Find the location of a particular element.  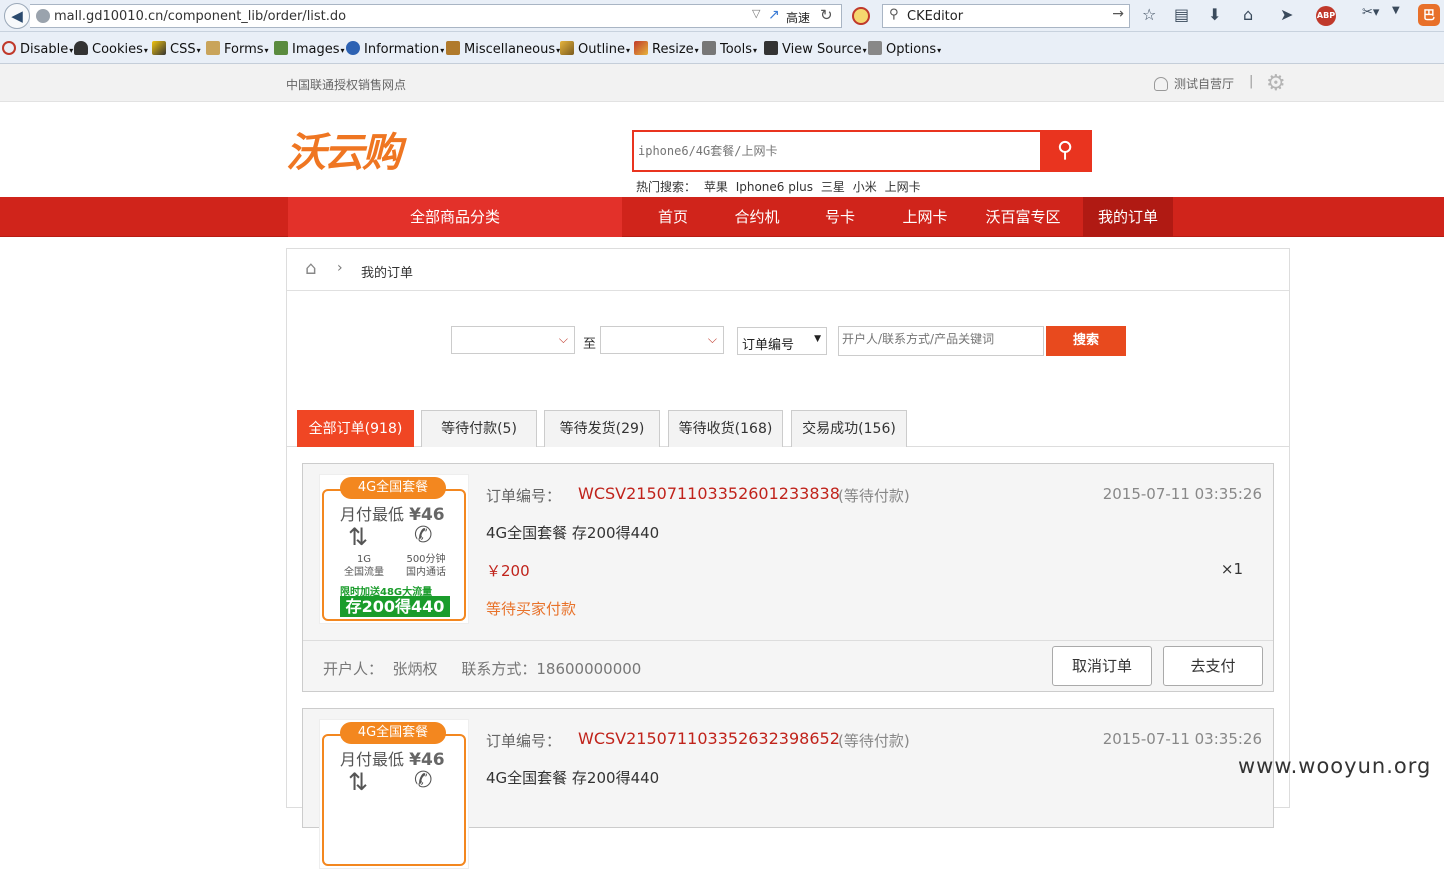

gear-icon: ⚙ is located at coordinates (1276, 83).